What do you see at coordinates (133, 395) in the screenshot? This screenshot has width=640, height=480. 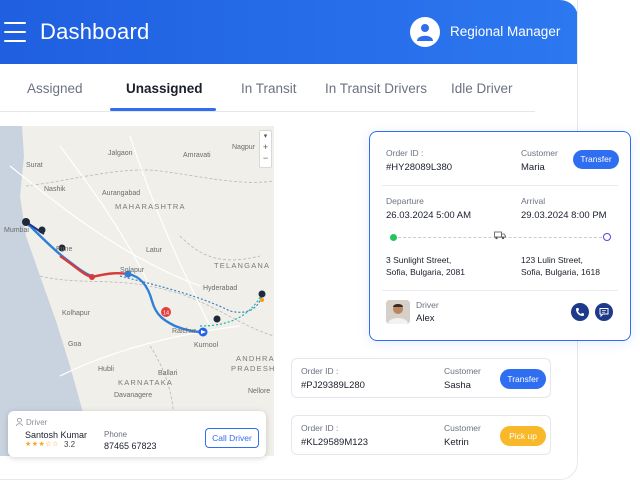 I see `map-label: Davanagere` at bounding box center [133, 395].